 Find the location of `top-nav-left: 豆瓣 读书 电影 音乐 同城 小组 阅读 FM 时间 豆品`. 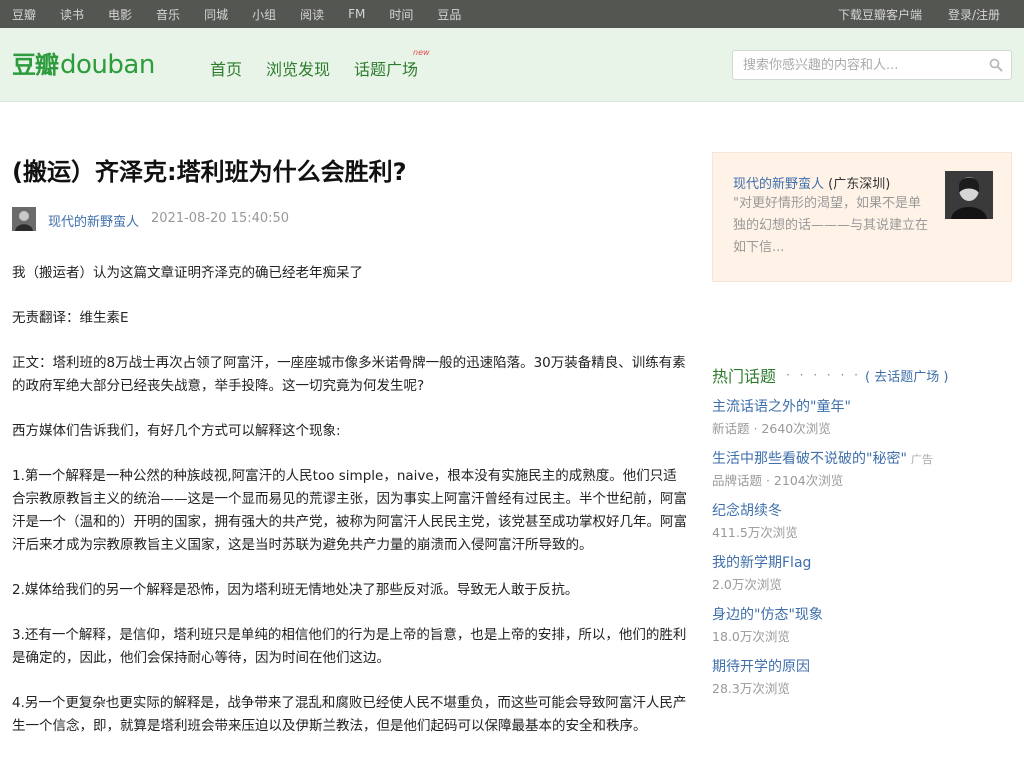

top-nav-left: 豆瓣 读书 电影 音乐 同城 小组 阅读 FM 时间 豆品 is located at coordinates (248, 14).